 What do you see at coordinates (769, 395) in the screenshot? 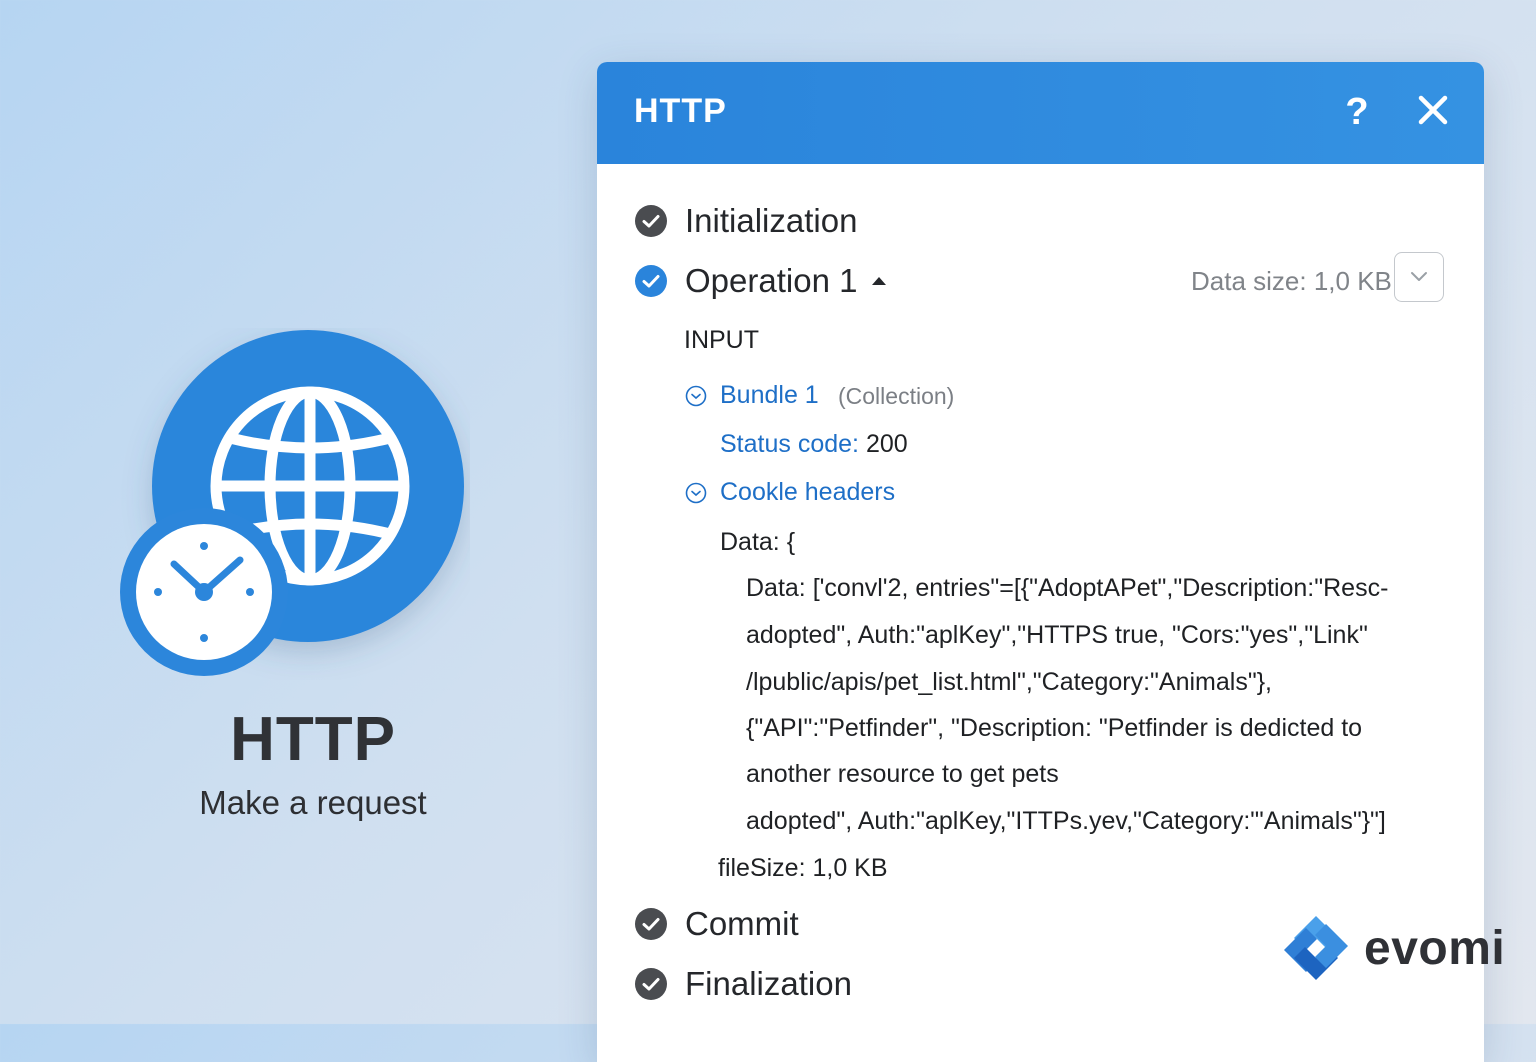
I see `bundle-label: Bundle 1` at bounding box center [769, 395].